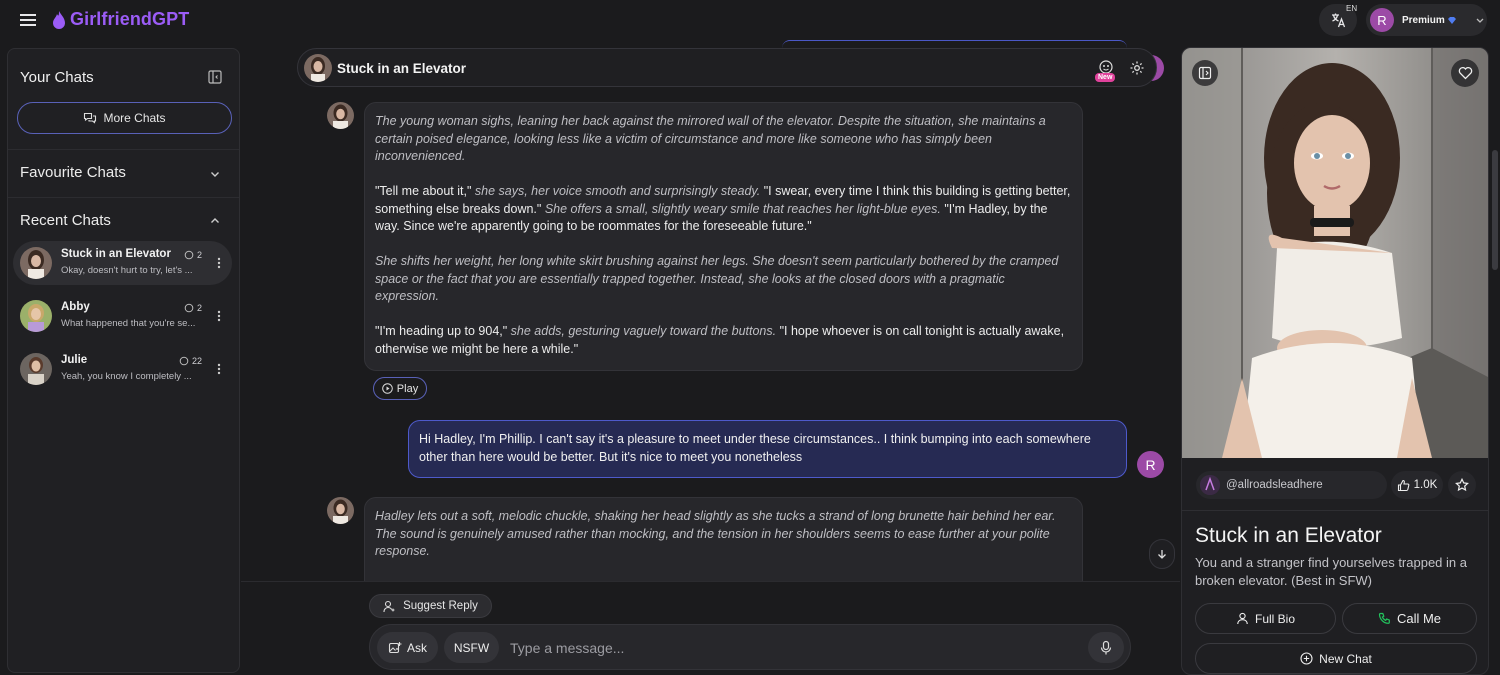 The height and width of the screenshot is (675, 1500). Describe the element at coordinates (122, 369) in the screenshot. I see `chat-list-item: Julie Yeah, you know I completely ... 22` at that location.